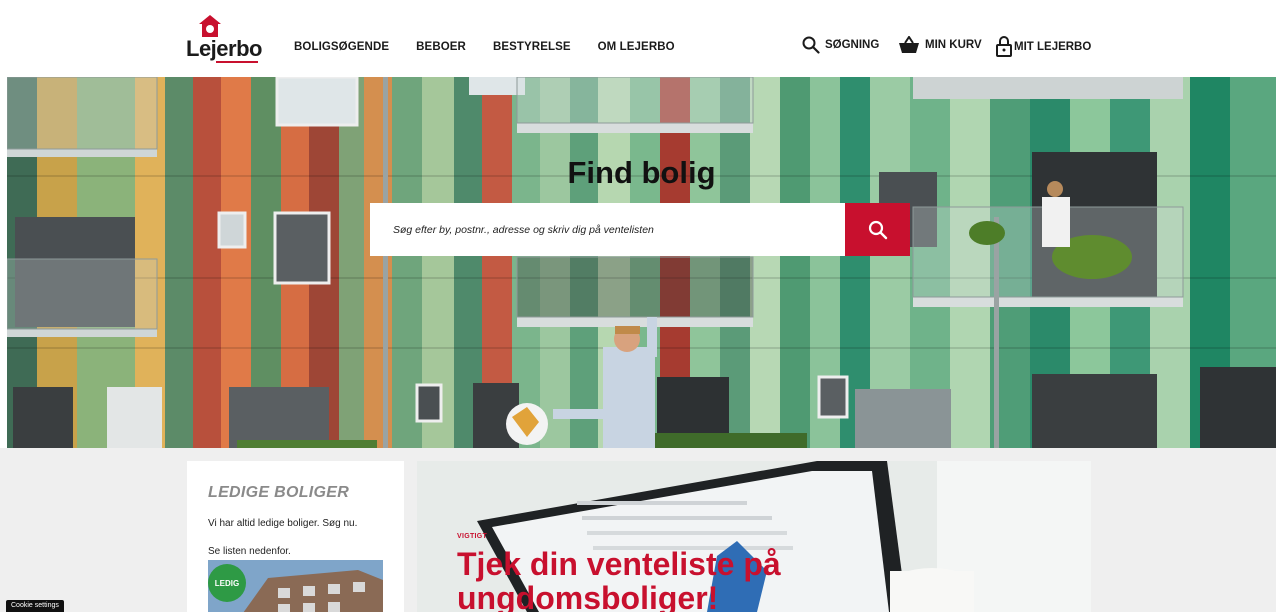 This screenshot has height=612, width=1276. I want to click on nav-item-beboer: BEBOER, so click(441, 47).